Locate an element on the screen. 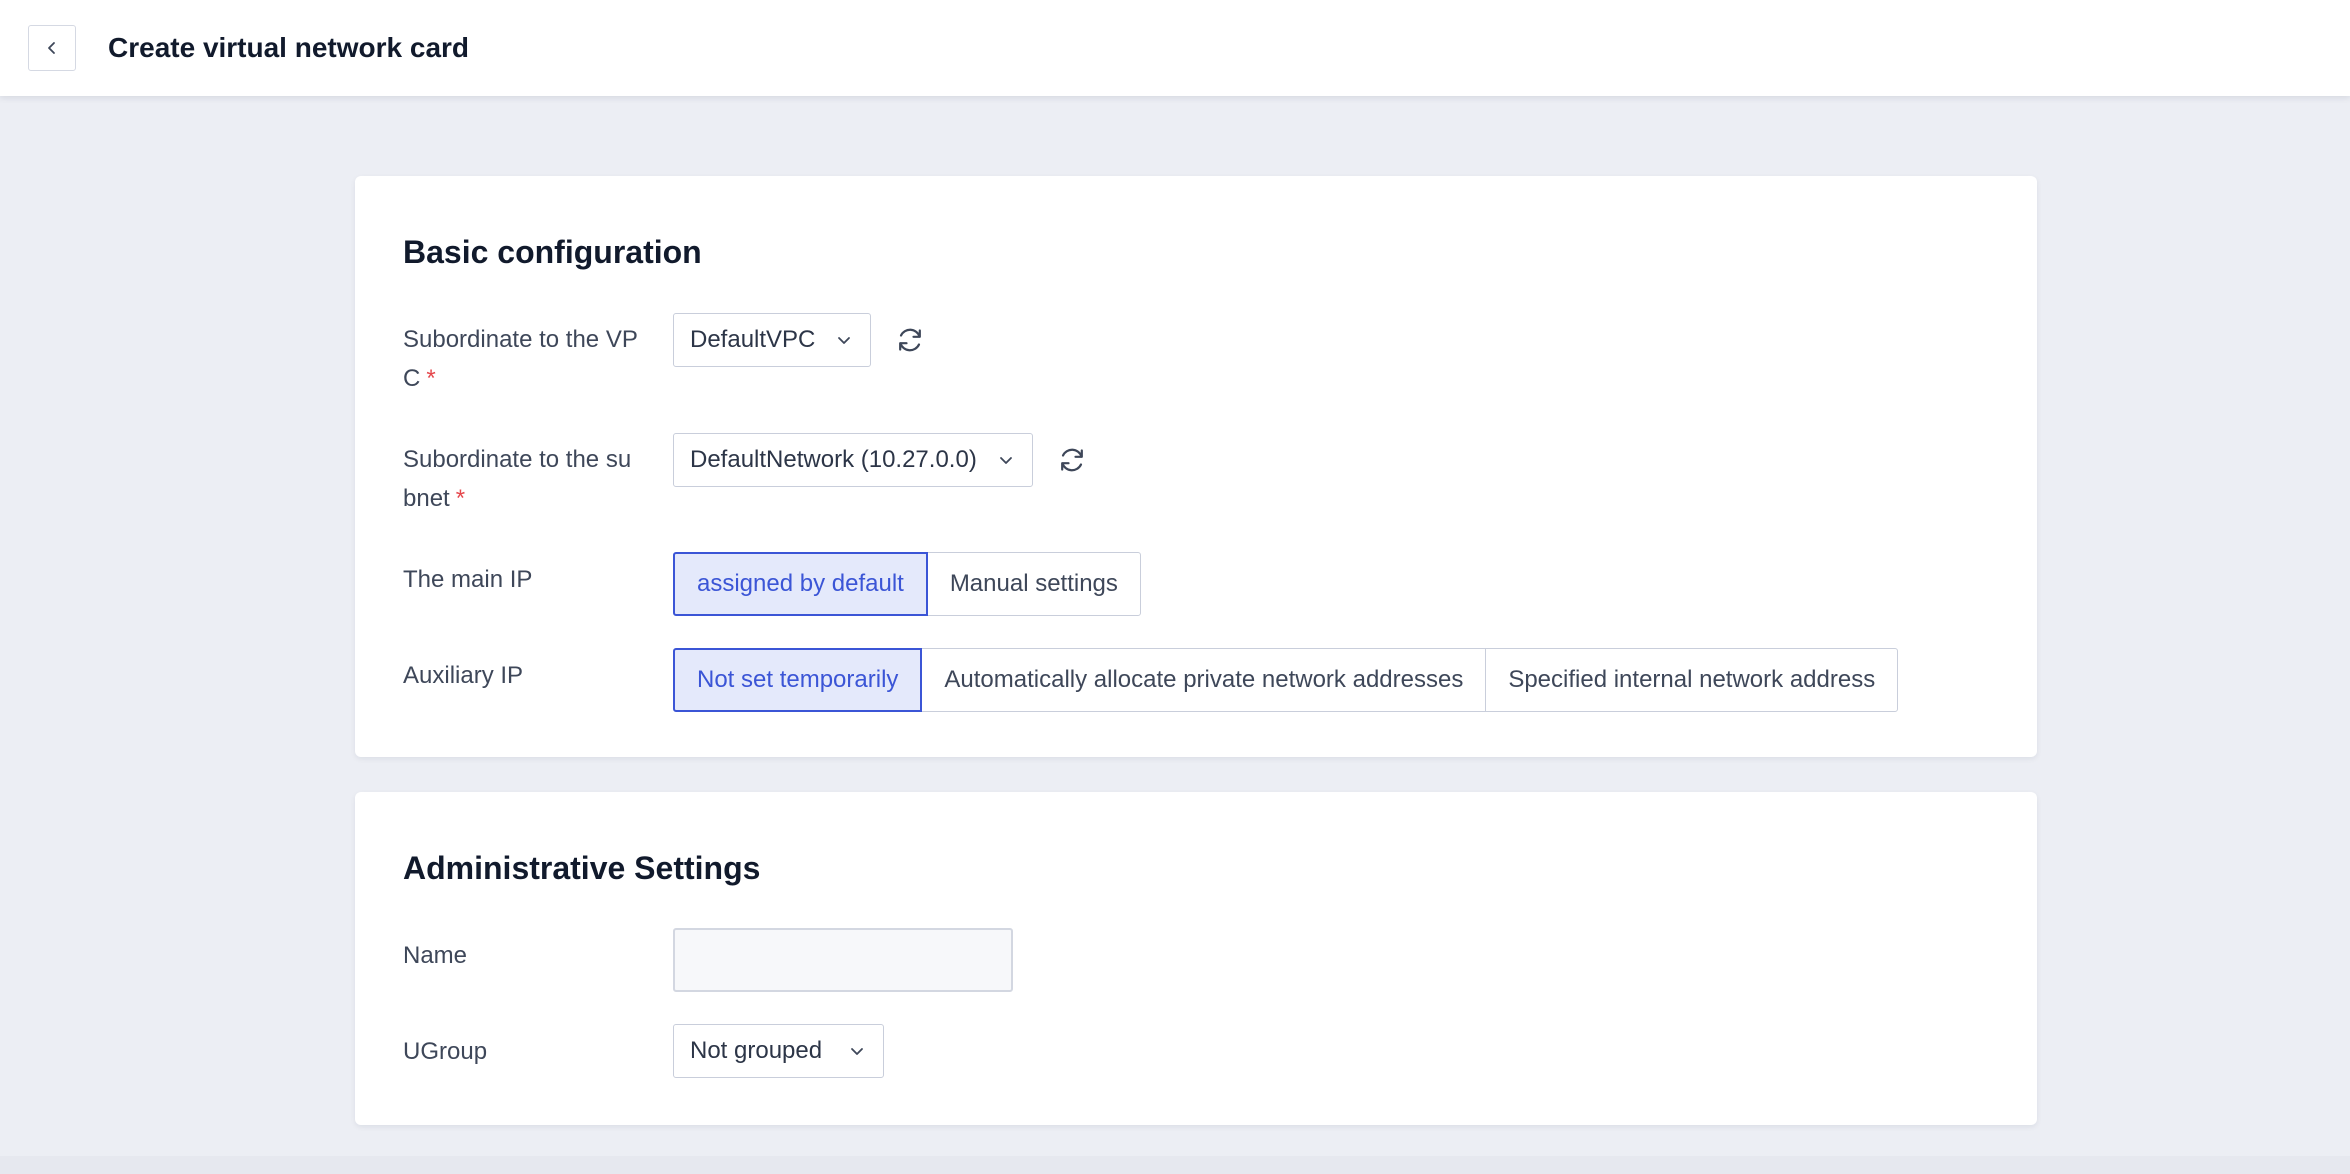 The width and height of the screenshot is (2350, 1174). subnet-label: Subordinate to the su bnet * is located at coordinates (533, 479).